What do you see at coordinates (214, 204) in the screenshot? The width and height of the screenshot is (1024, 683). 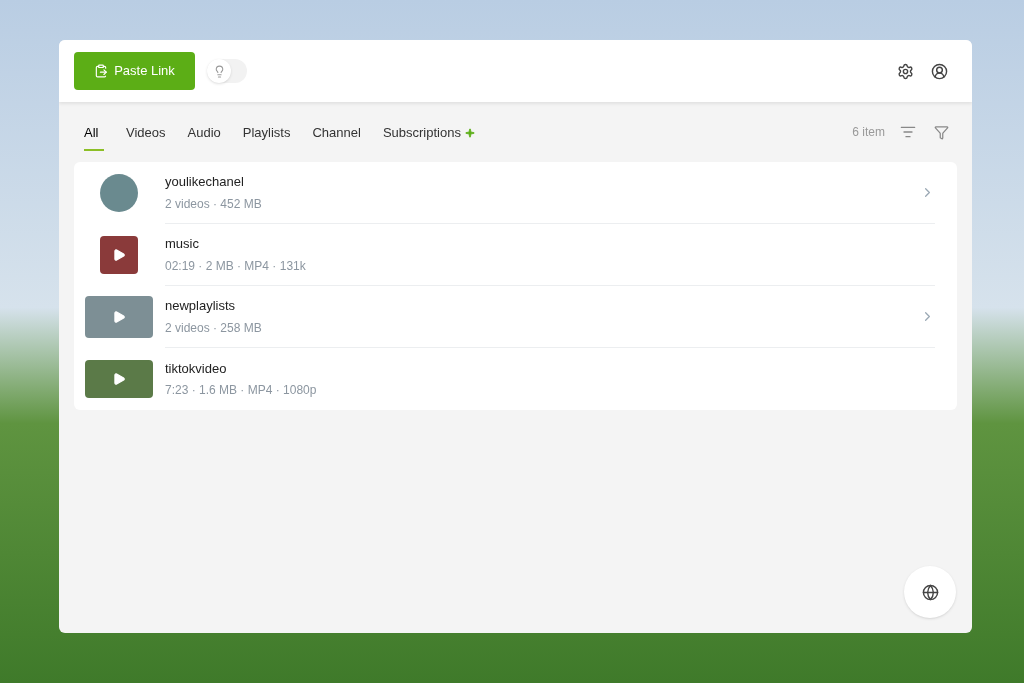 I see `item-details: 2 videos · 452 MB` at bounding box center [214, 204].